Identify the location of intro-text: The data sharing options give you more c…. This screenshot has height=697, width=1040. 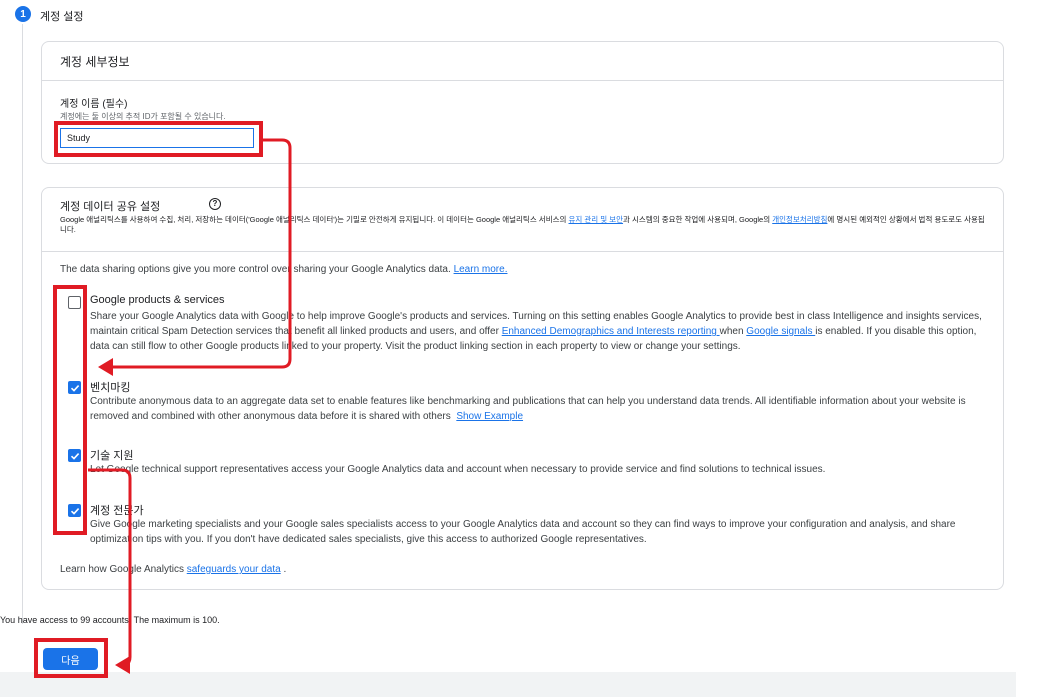
(255, 269).